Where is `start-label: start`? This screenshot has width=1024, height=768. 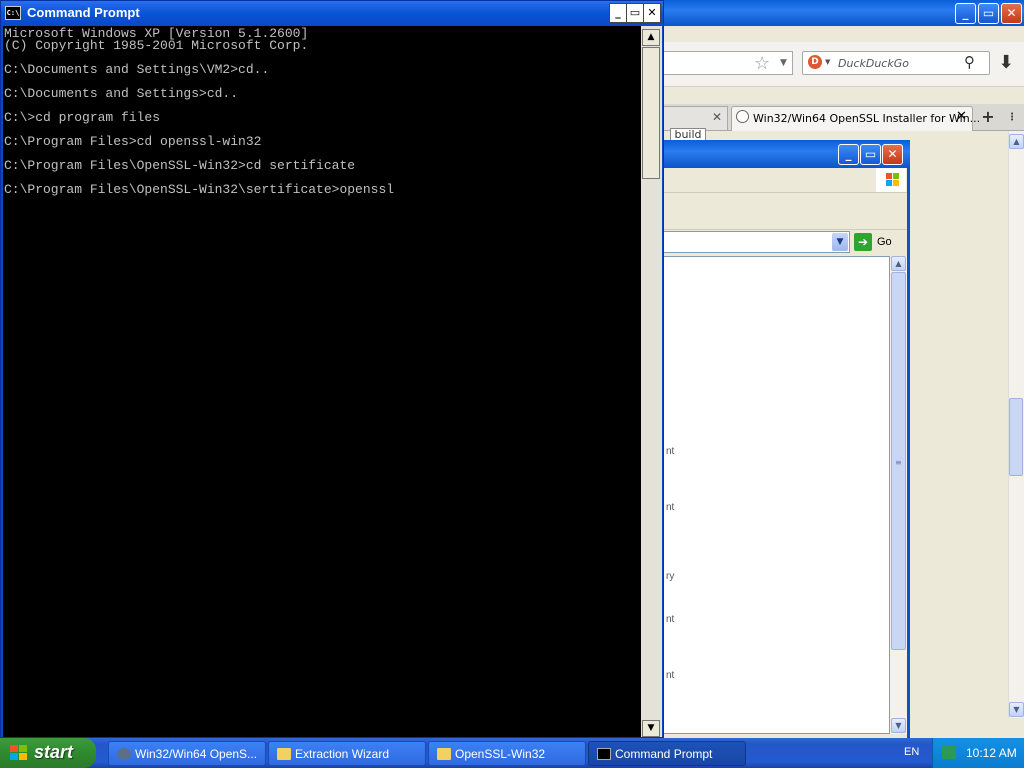 start-label: start is located at coordinates (53, 752).